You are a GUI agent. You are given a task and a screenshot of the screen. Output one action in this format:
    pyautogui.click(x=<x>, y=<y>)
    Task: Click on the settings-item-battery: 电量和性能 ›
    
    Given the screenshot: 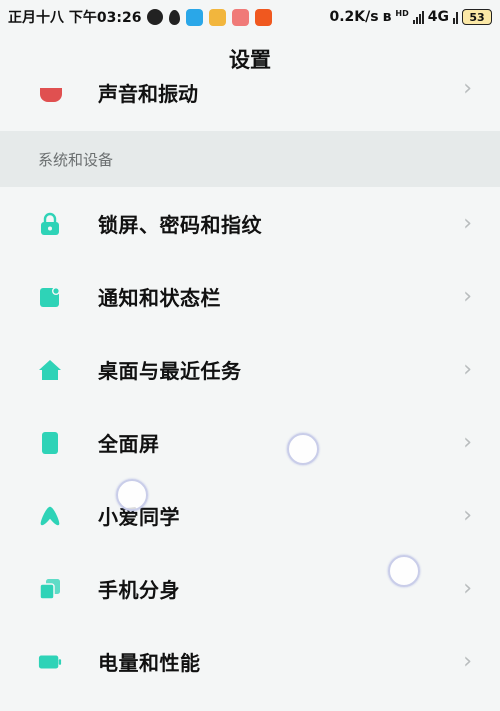 What is the action you would take?
    pyautogui.click(x=250, y=661)
    